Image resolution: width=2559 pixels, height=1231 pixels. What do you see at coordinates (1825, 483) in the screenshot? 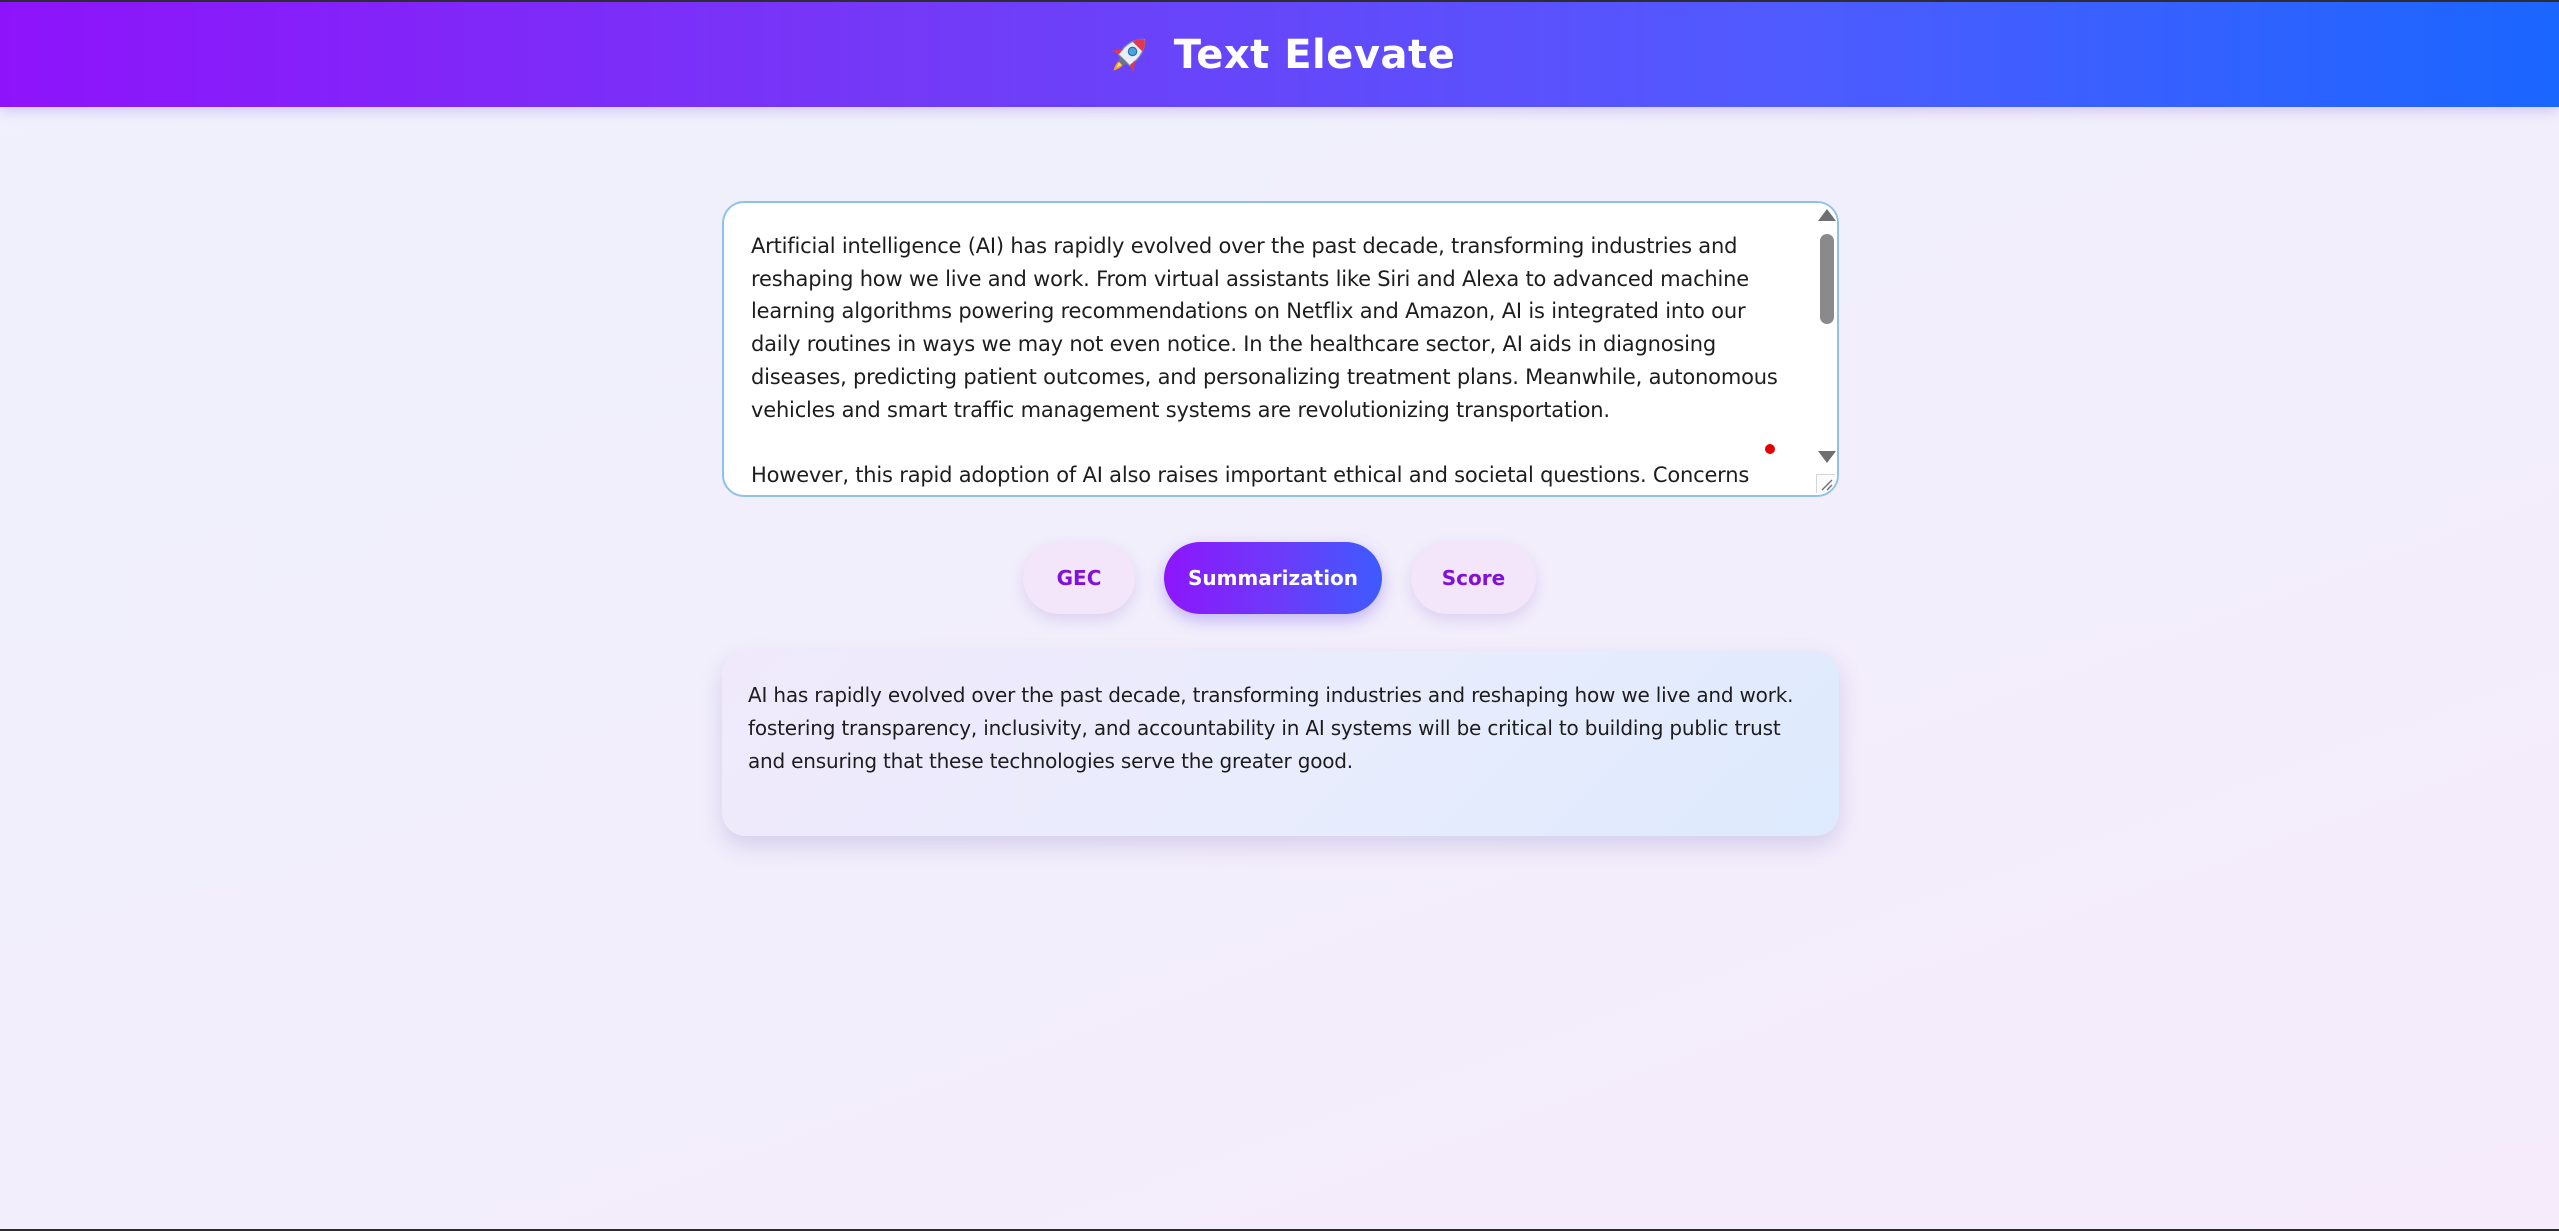
I see `resize-grip-icon` at bounding box center [1825, 483].